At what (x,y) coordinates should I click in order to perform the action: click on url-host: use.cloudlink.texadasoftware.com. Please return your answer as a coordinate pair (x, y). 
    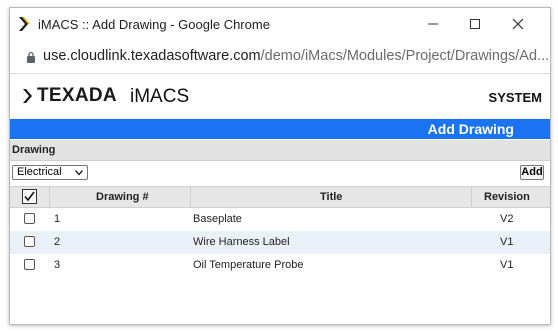
    Looking at the image, I should click on (152, 56).